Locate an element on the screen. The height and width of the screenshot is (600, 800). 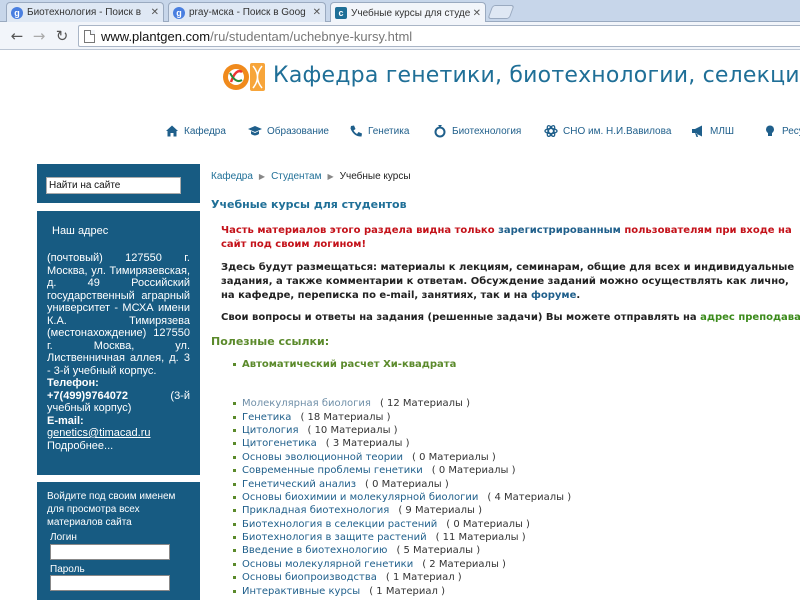
course-link: Основы молекулярной генетики is located at coordinates (327, 564).